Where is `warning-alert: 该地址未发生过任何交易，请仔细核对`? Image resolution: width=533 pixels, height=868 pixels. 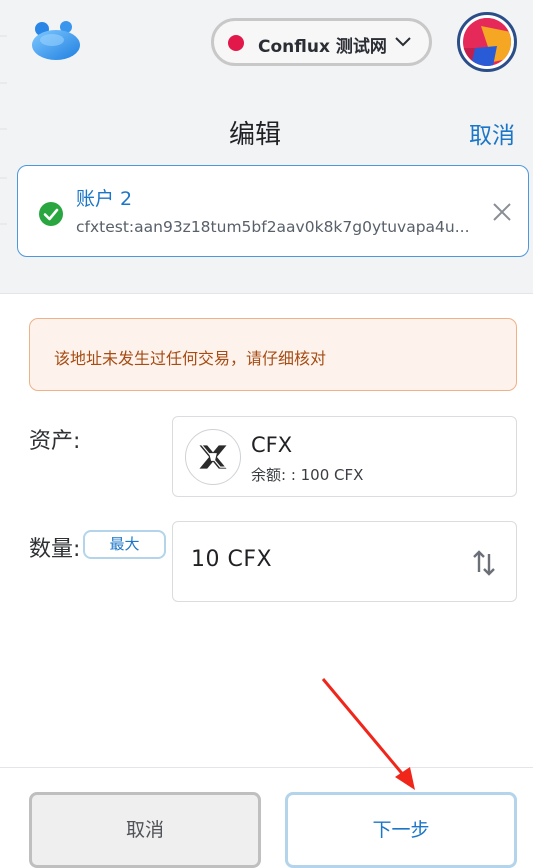 warning-alert: 该地址未发生过任何交易，请仔细核对 is located at coordinates (273, 354).